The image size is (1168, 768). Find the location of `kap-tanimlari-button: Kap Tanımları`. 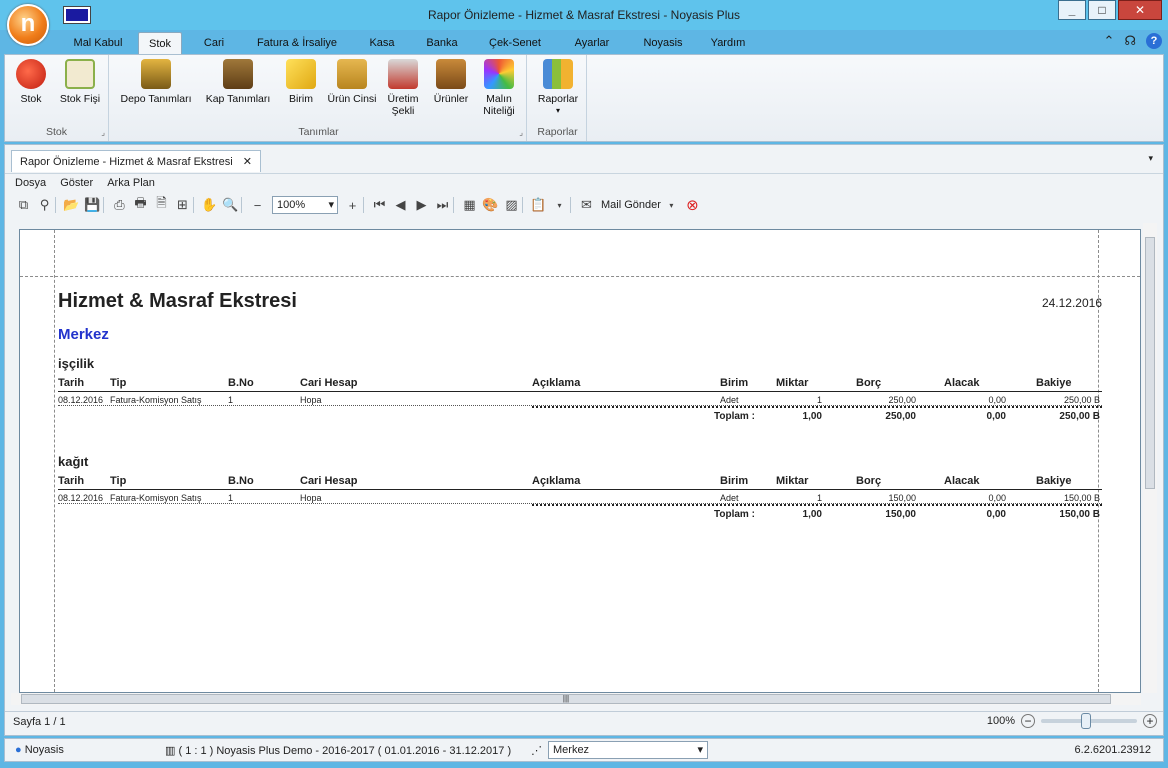

kap-tanimlari-button: Kap Tanımları is located at coordinates (238, 82).